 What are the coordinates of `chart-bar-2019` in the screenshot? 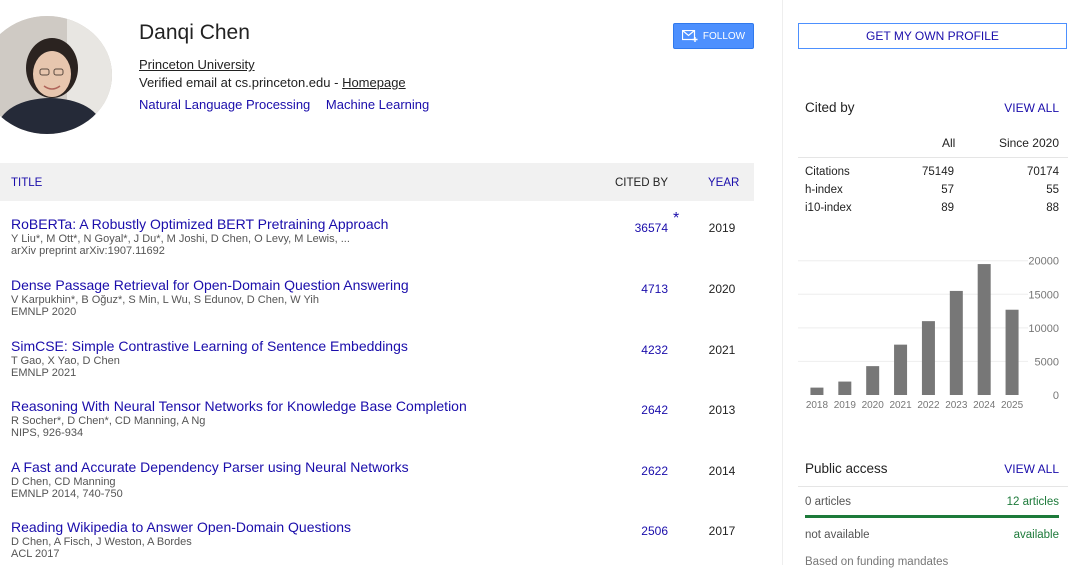 It's located at (845, 388).